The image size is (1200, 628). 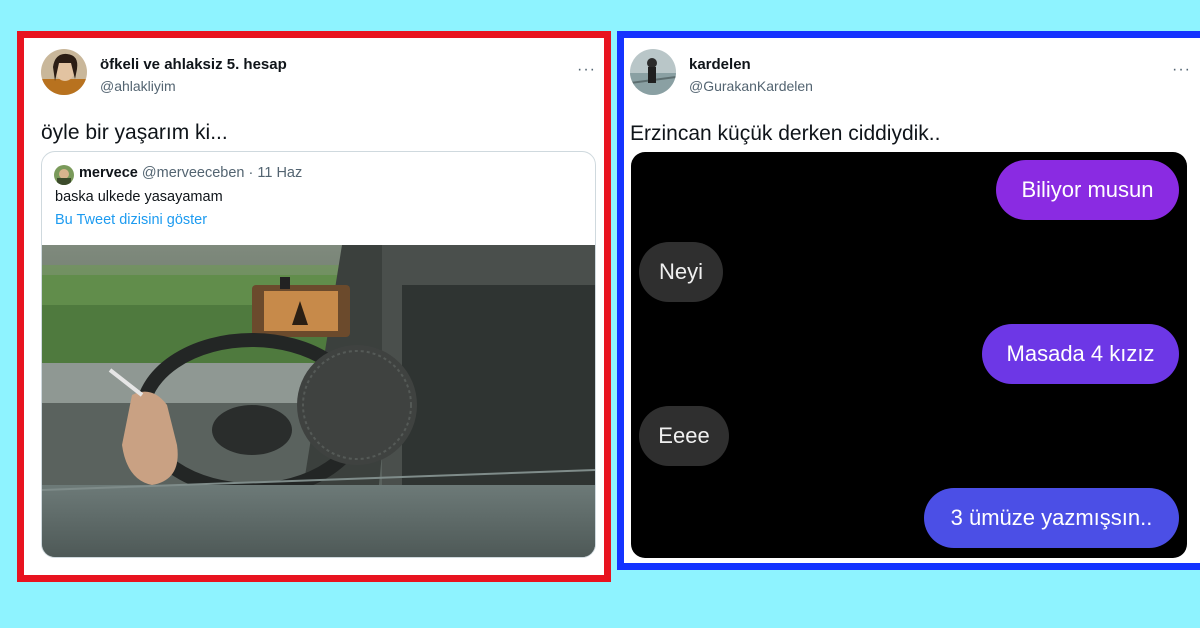 What do you see at coordinates (1051, 518) in the screenshot?
I see `chat-bubble-outgoing: 3 ümüze yazmışsın..` at bounding box center [1051, 518].